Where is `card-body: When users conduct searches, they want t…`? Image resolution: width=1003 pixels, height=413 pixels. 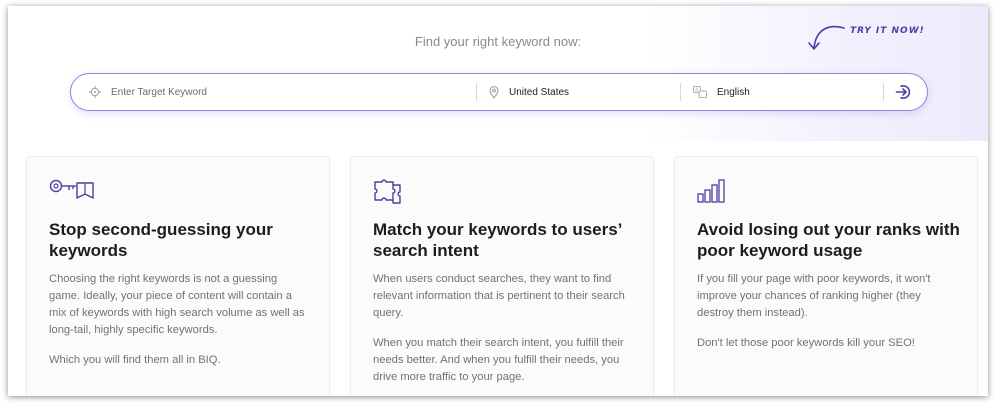 card-body: When users conduct searches, they want t… is located at coordinates (504, 333).